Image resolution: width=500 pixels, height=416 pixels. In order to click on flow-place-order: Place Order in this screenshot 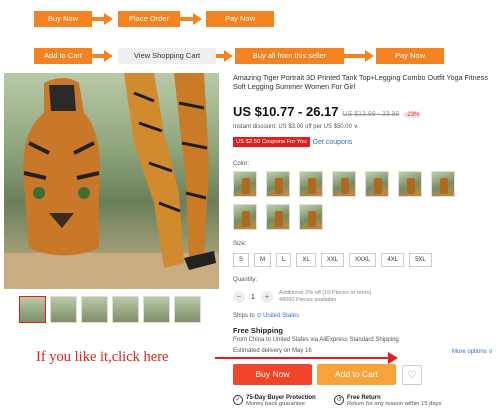, I will do `click(149, 19)`.